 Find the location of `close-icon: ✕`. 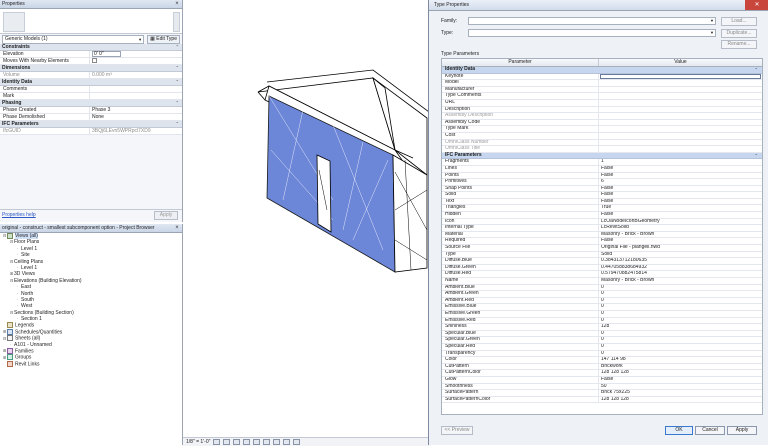

close-icon: ✕ is located at coordinates (756, 5).